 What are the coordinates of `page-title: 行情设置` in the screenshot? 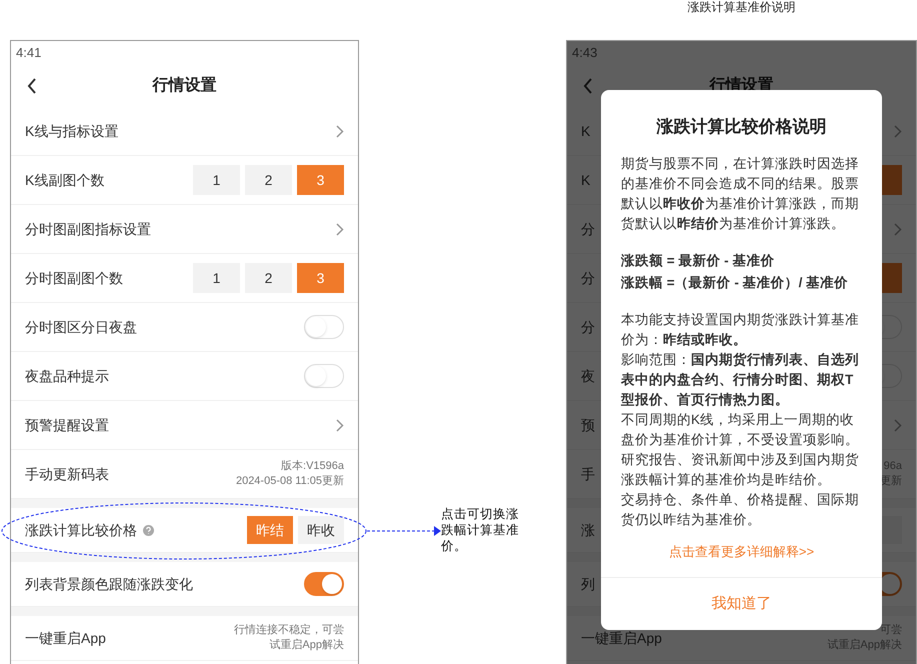 It's located at (184, 86).